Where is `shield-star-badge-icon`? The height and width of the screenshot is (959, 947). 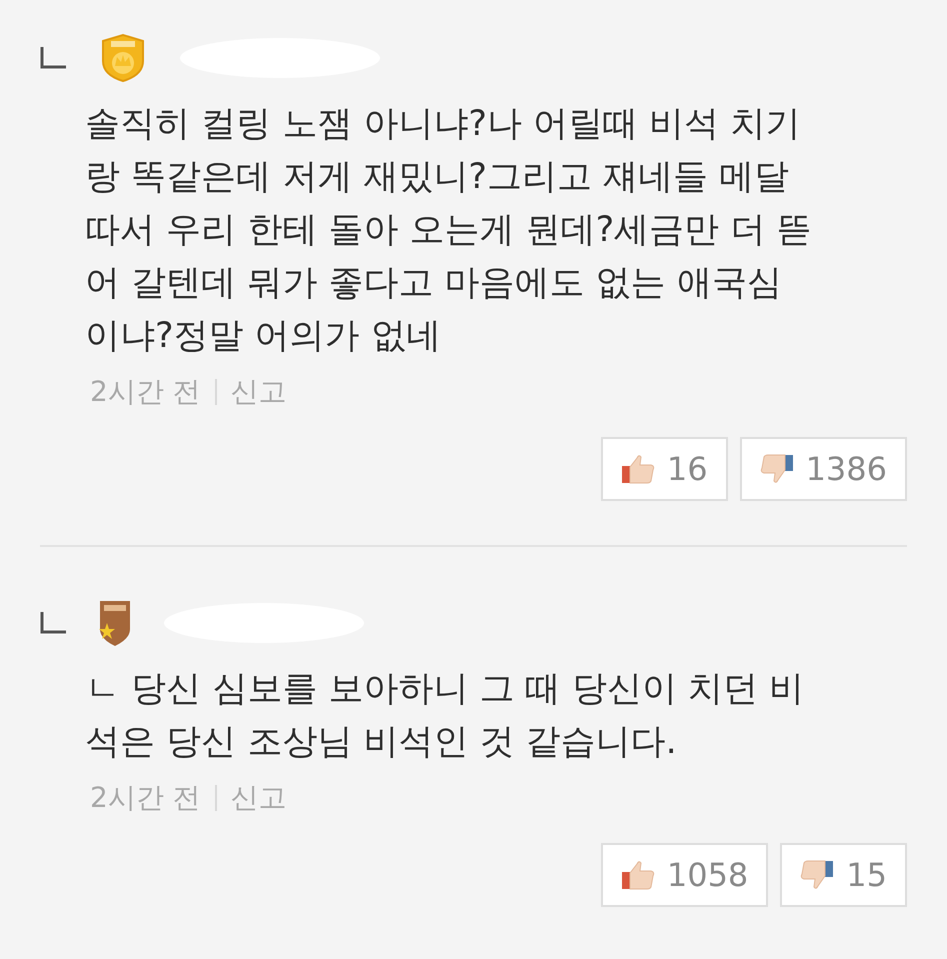
shield-star-badge-icon is located at coordinates (115, 623).